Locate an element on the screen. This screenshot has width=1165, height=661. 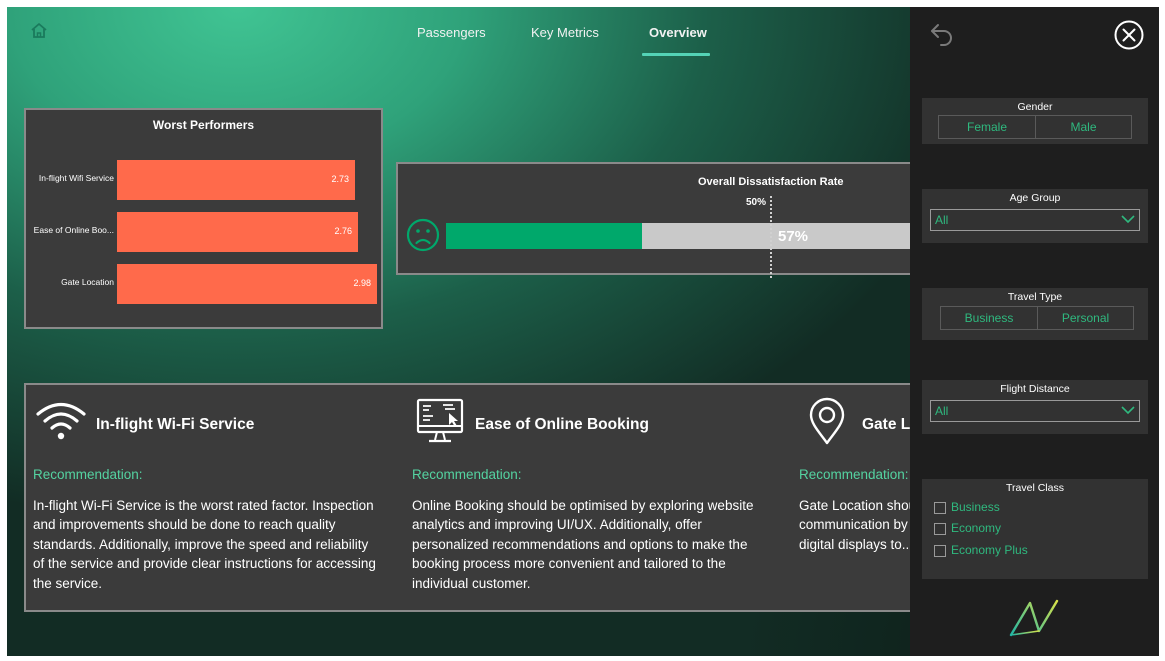
bar: 2.76 is located at coordinates (237, 232).